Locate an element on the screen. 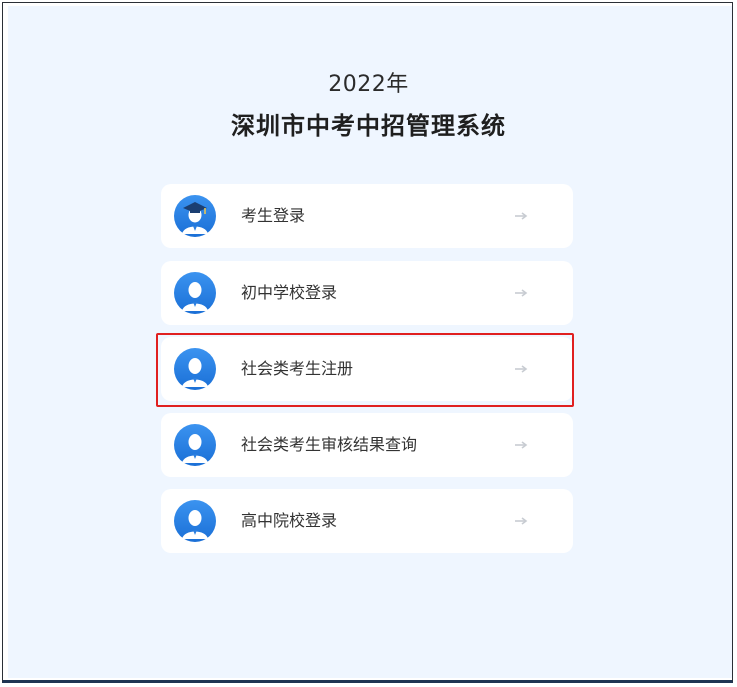 The width and height of the screenshot is (737, 687). menu-item-label: 高中院校登录 is located at coordinates (289, 520).